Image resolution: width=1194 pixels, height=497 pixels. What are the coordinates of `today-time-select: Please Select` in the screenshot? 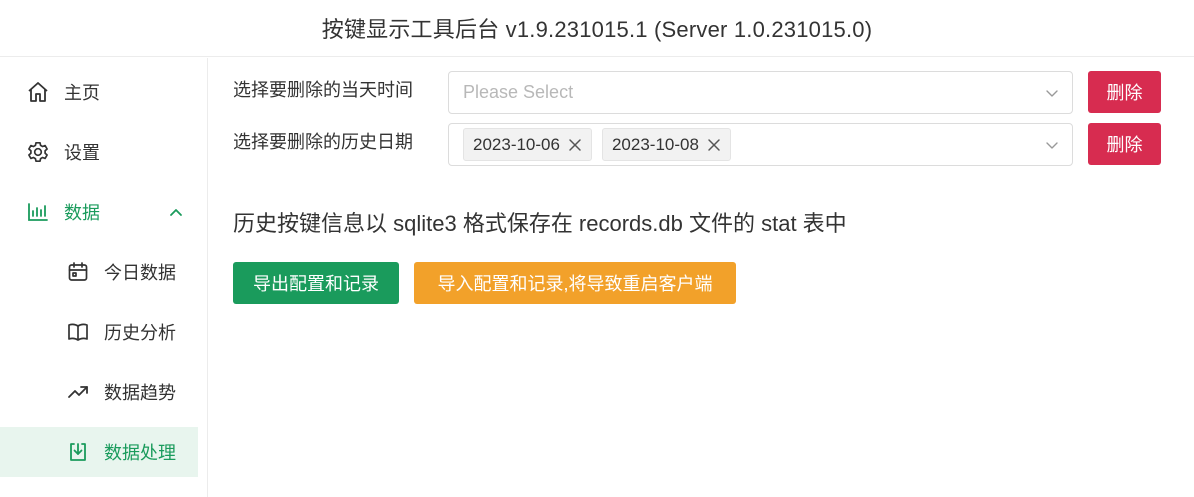 It's located at (760, 92).